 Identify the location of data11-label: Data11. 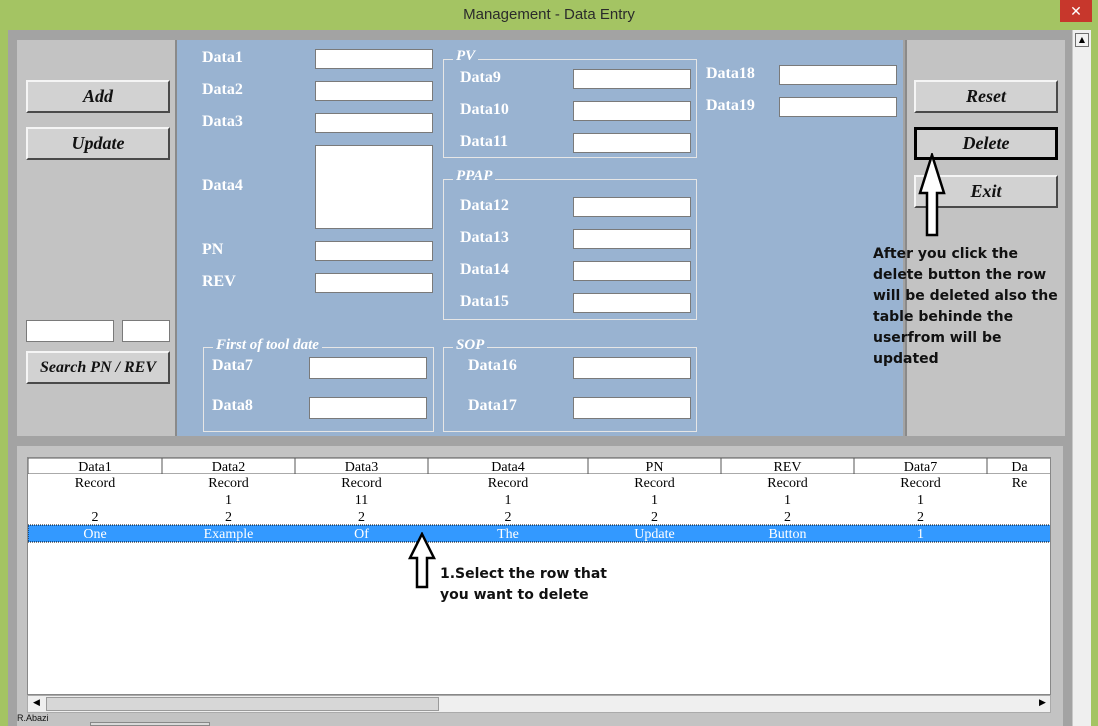
(484, 141).